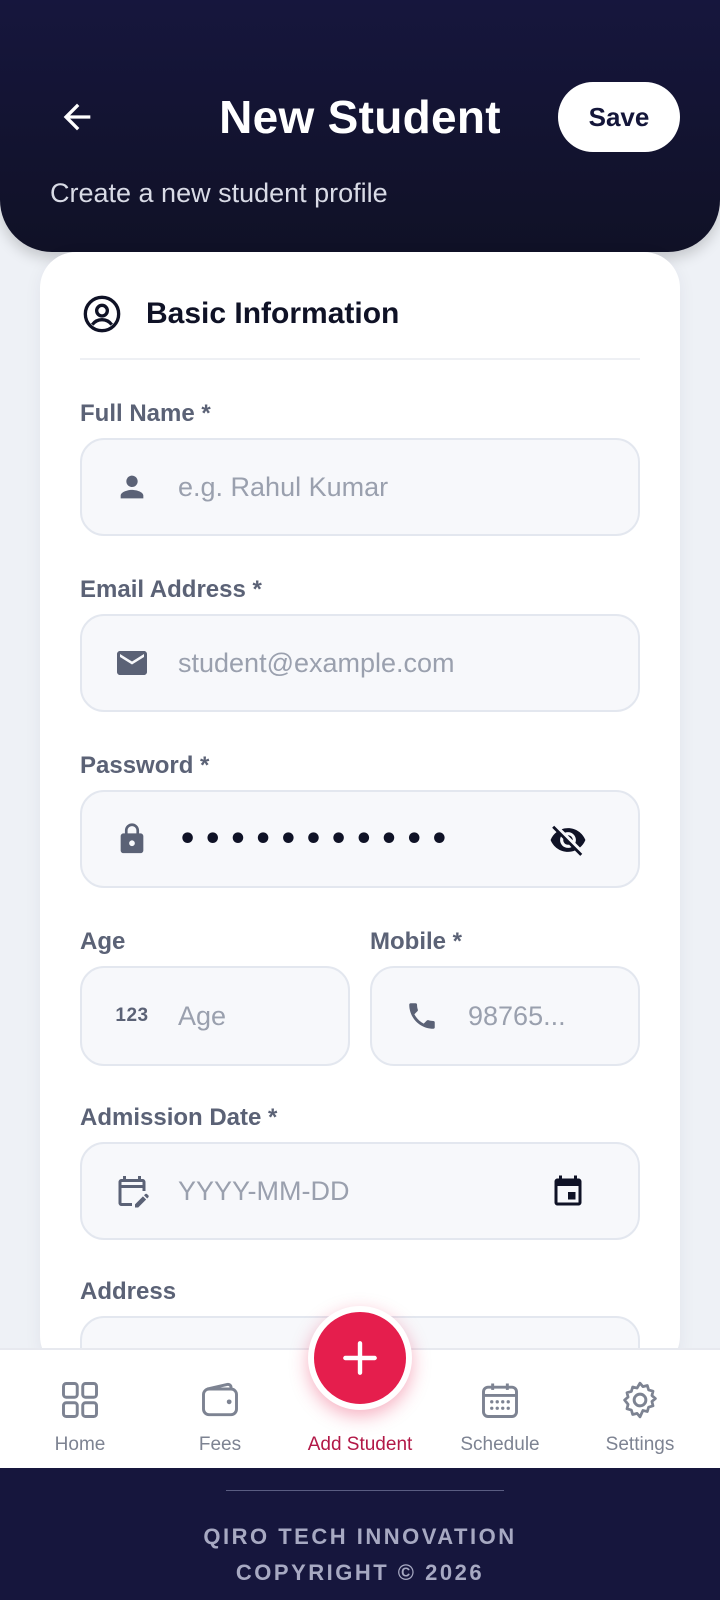 This screenshot has width=720, height=1600. I want to click on age-field: 123, so click(215, 1016).